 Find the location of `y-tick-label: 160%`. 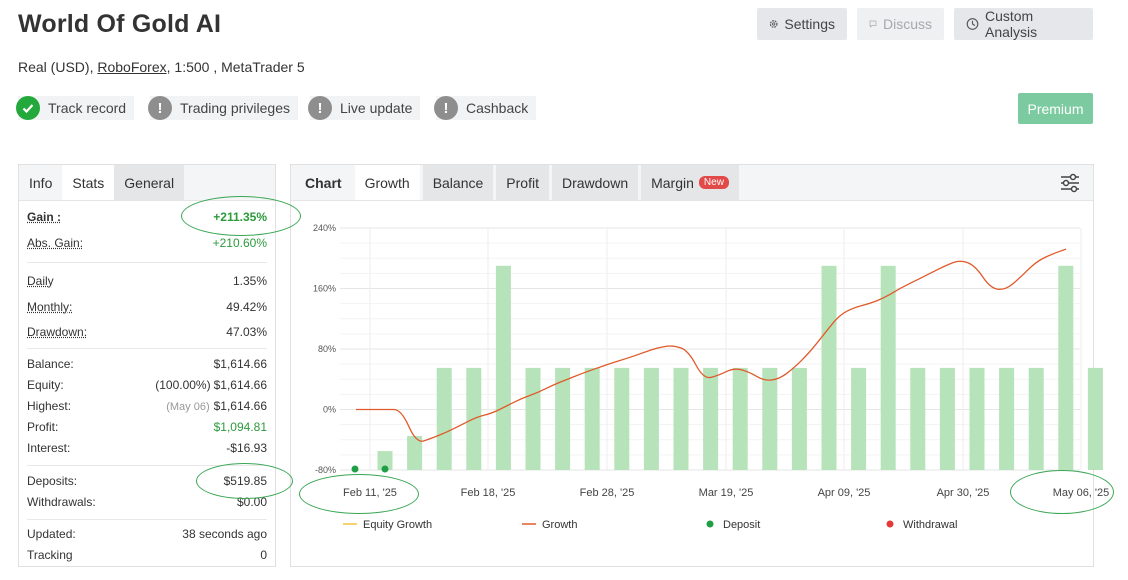

y-tick-label: 160% is located at coordinates (324, 289).